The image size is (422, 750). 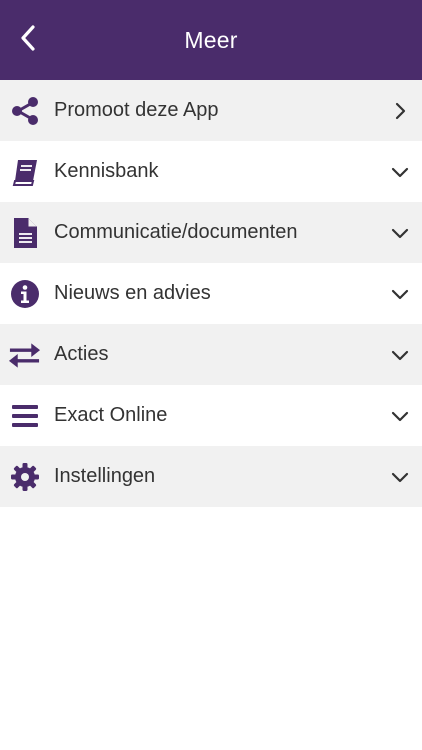 I want to click on page-title: Meer, so click(x=211, y=39).